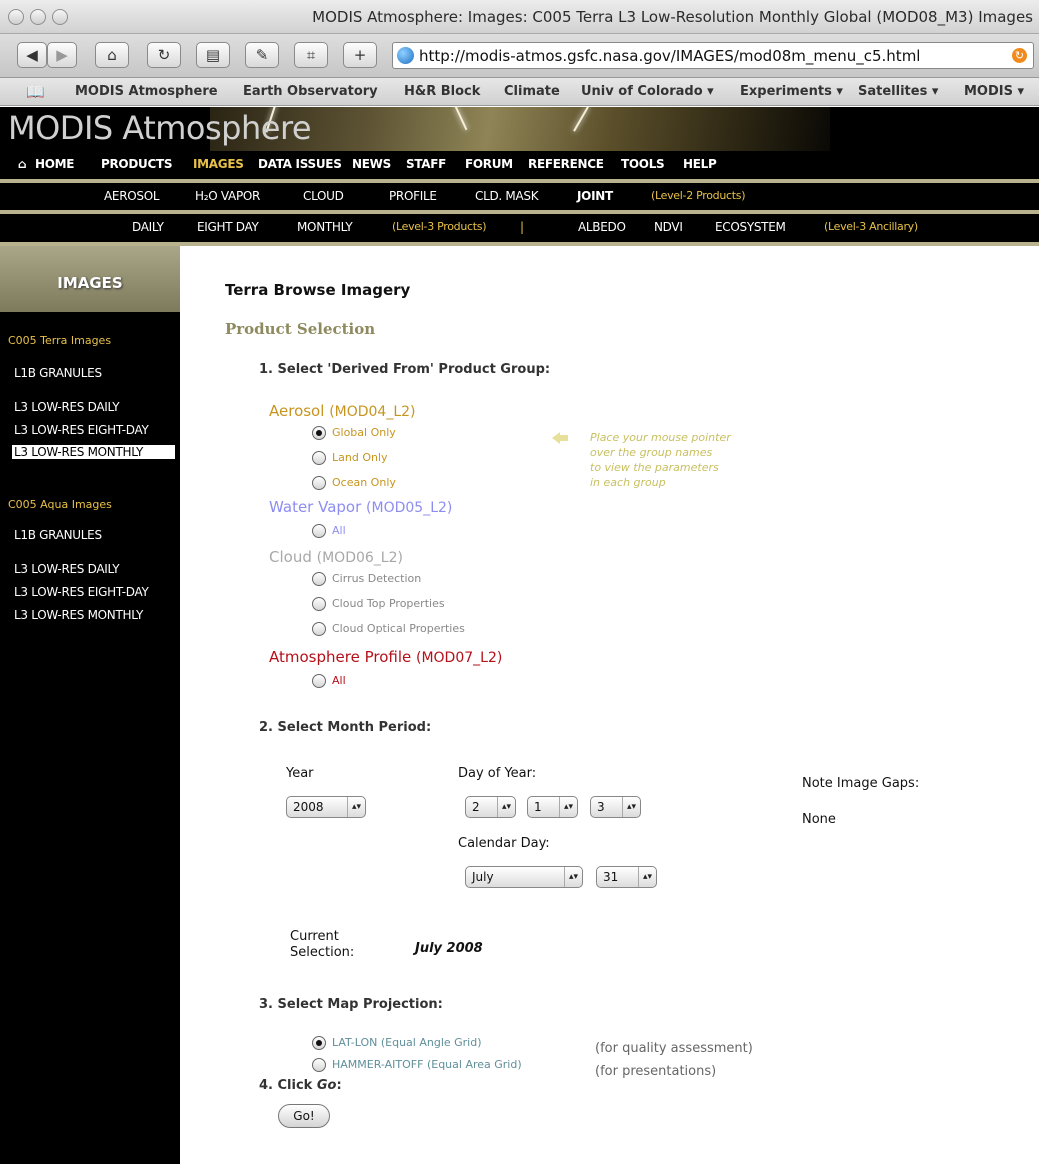 The image size is (1039, 1164). What do you see at coordinates (350, 458) in the screenshot?
I see `option-aerosol-land: Land Only` at bounding box center [350, 458].